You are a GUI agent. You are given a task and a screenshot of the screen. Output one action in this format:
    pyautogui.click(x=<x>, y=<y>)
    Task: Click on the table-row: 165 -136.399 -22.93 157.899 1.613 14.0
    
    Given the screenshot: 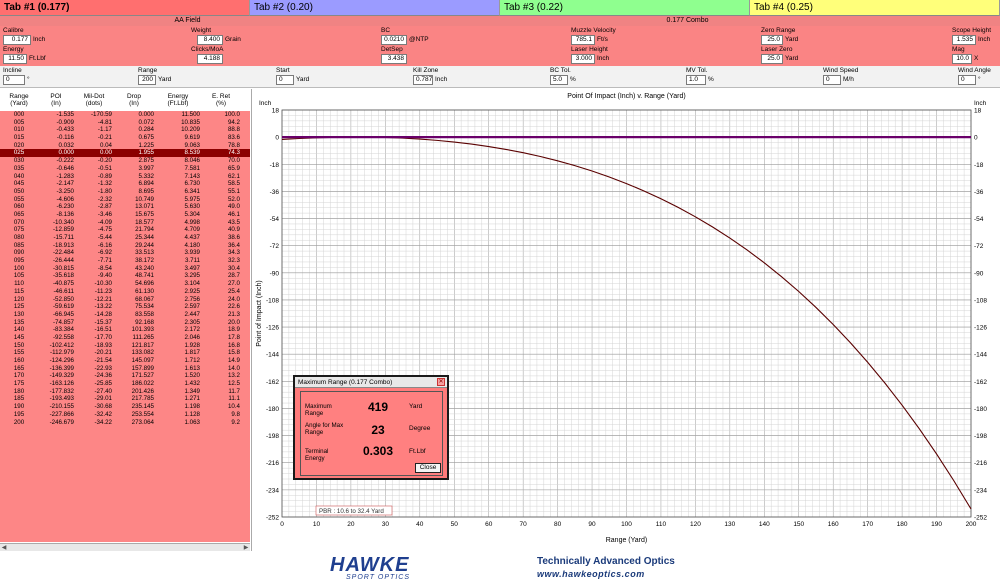 What is the action you would take?
    pyautogui.click(x=125, y=369)
    